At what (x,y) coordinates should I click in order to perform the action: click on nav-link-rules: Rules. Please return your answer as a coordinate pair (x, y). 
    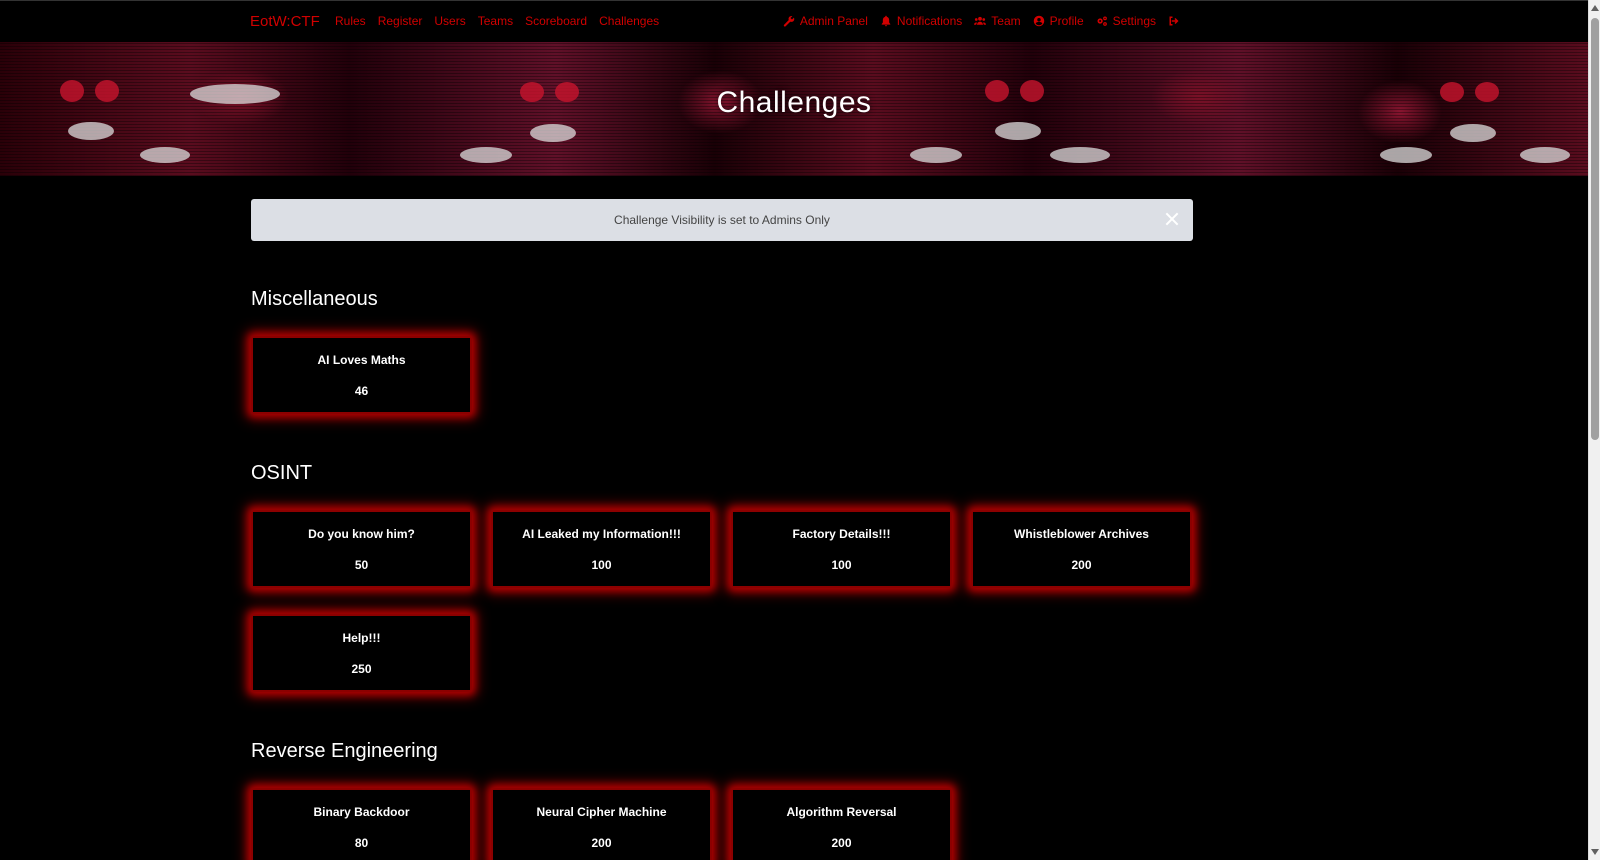
    Looking at the image, I should click on (350, 21).